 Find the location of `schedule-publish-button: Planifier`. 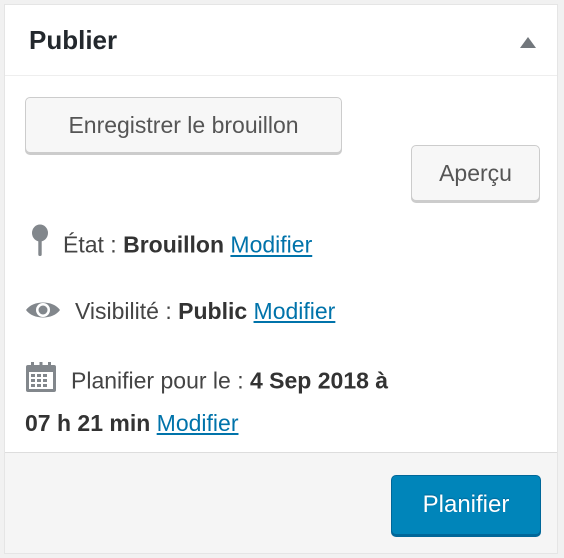

schedule-publish-button: Planifier is located at coordinates (466, 505).